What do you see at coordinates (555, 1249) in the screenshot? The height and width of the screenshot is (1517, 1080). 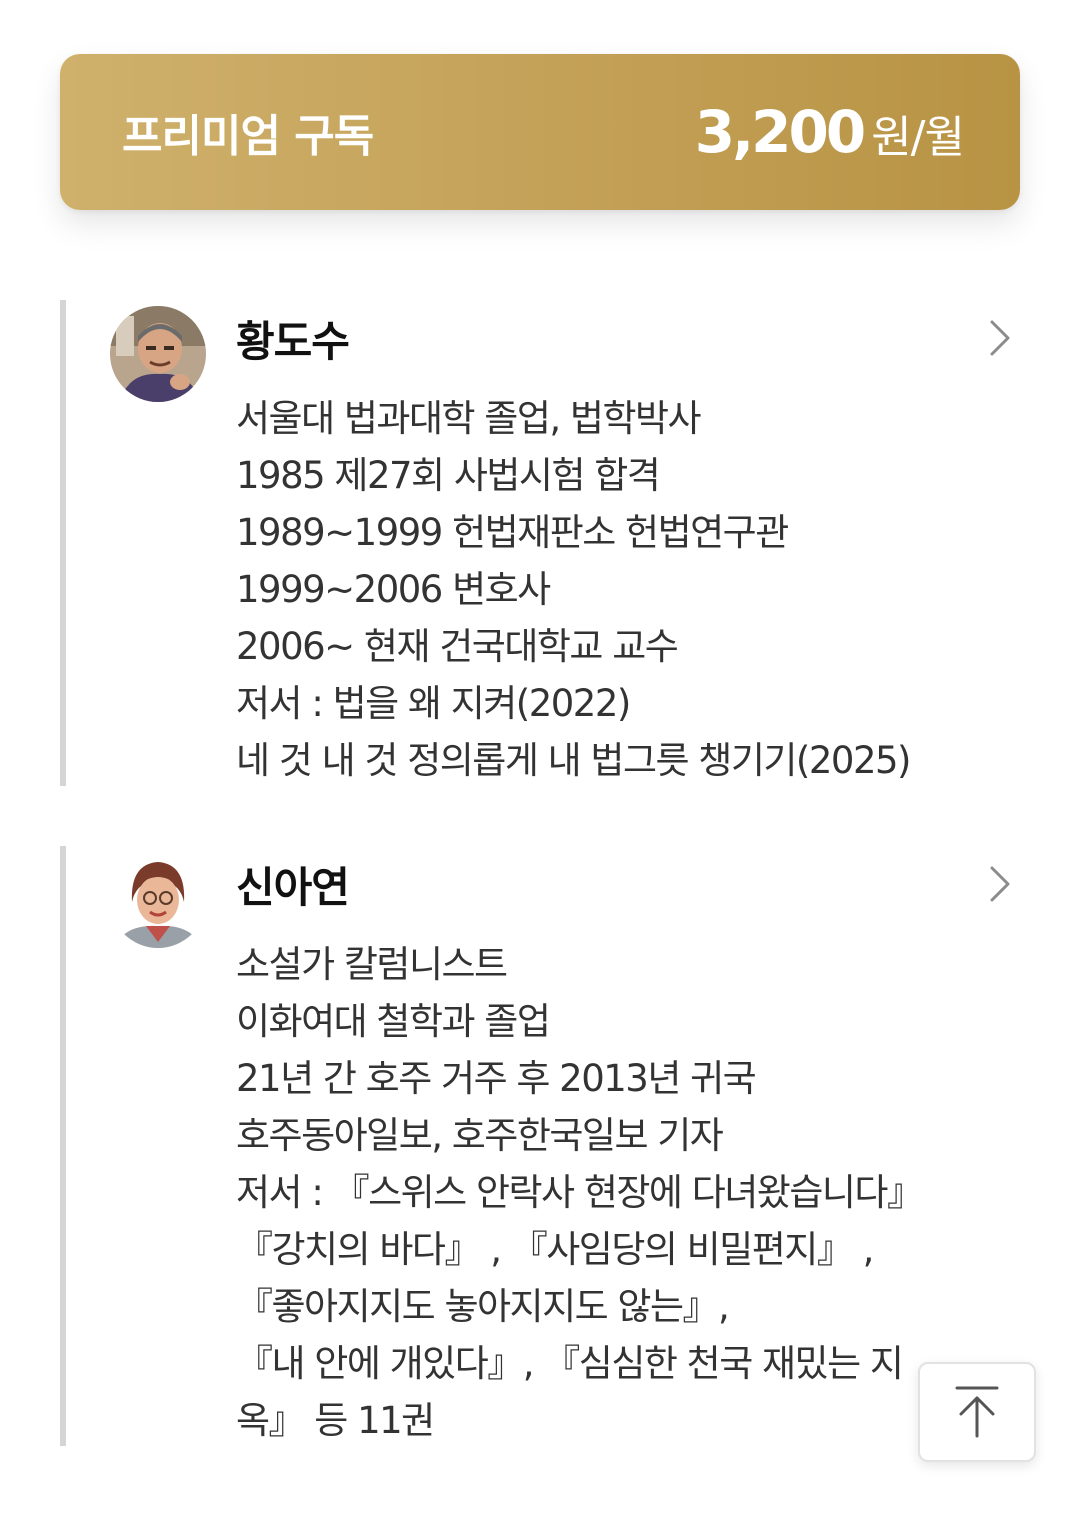 I see `bio-line: 『강치의 바다』 , 『사임당의 비밀편지』 ,` at bounding box center [555, 1249].